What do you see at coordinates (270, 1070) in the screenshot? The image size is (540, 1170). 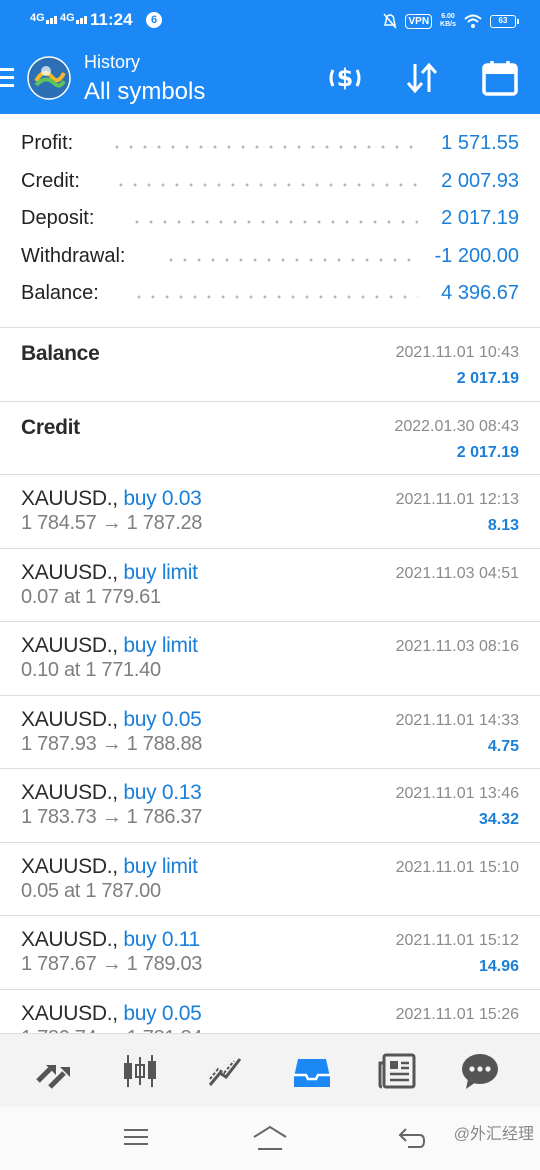 I see `bottom-nav` at bounding box center [270, 1070].